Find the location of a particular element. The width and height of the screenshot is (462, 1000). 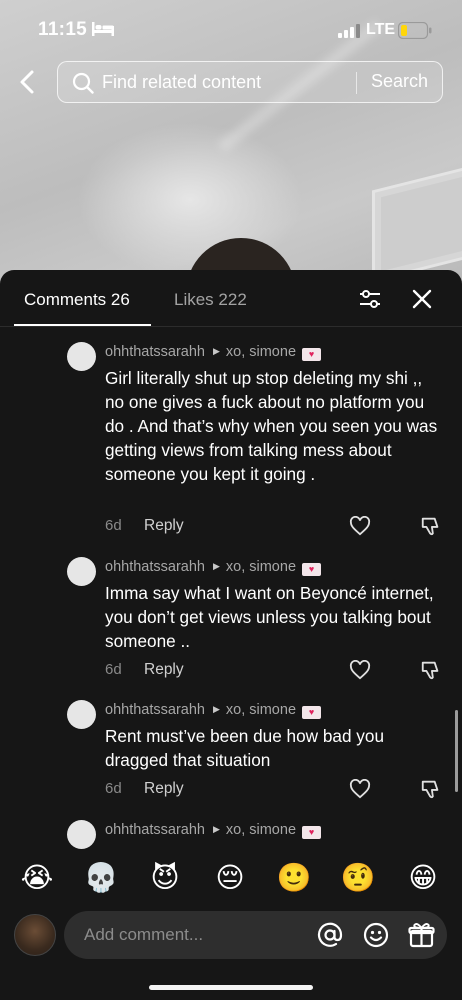

network-type: LTE is located at coordinates (381, 29).